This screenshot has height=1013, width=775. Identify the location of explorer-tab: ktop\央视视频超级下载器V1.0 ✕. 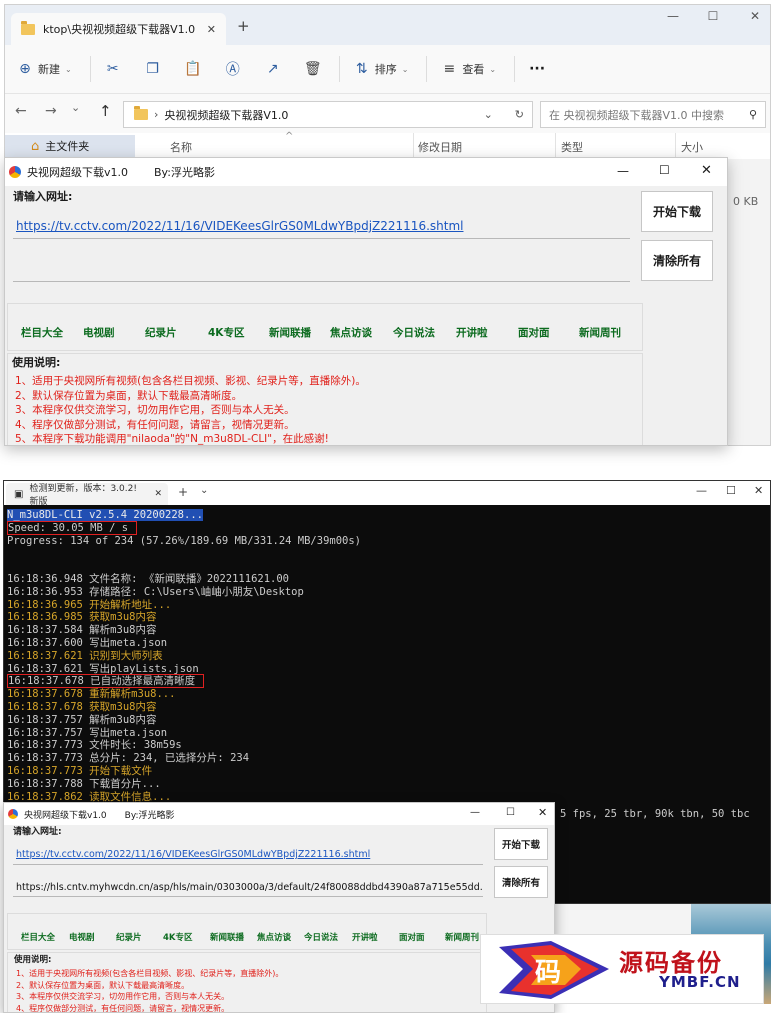
(118, 29).